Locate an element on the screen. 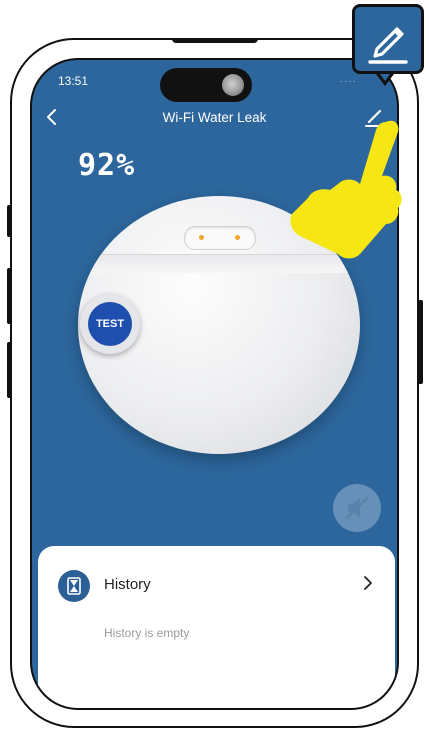  status-signal-icon: ···· is located at coordinates (348, 81).